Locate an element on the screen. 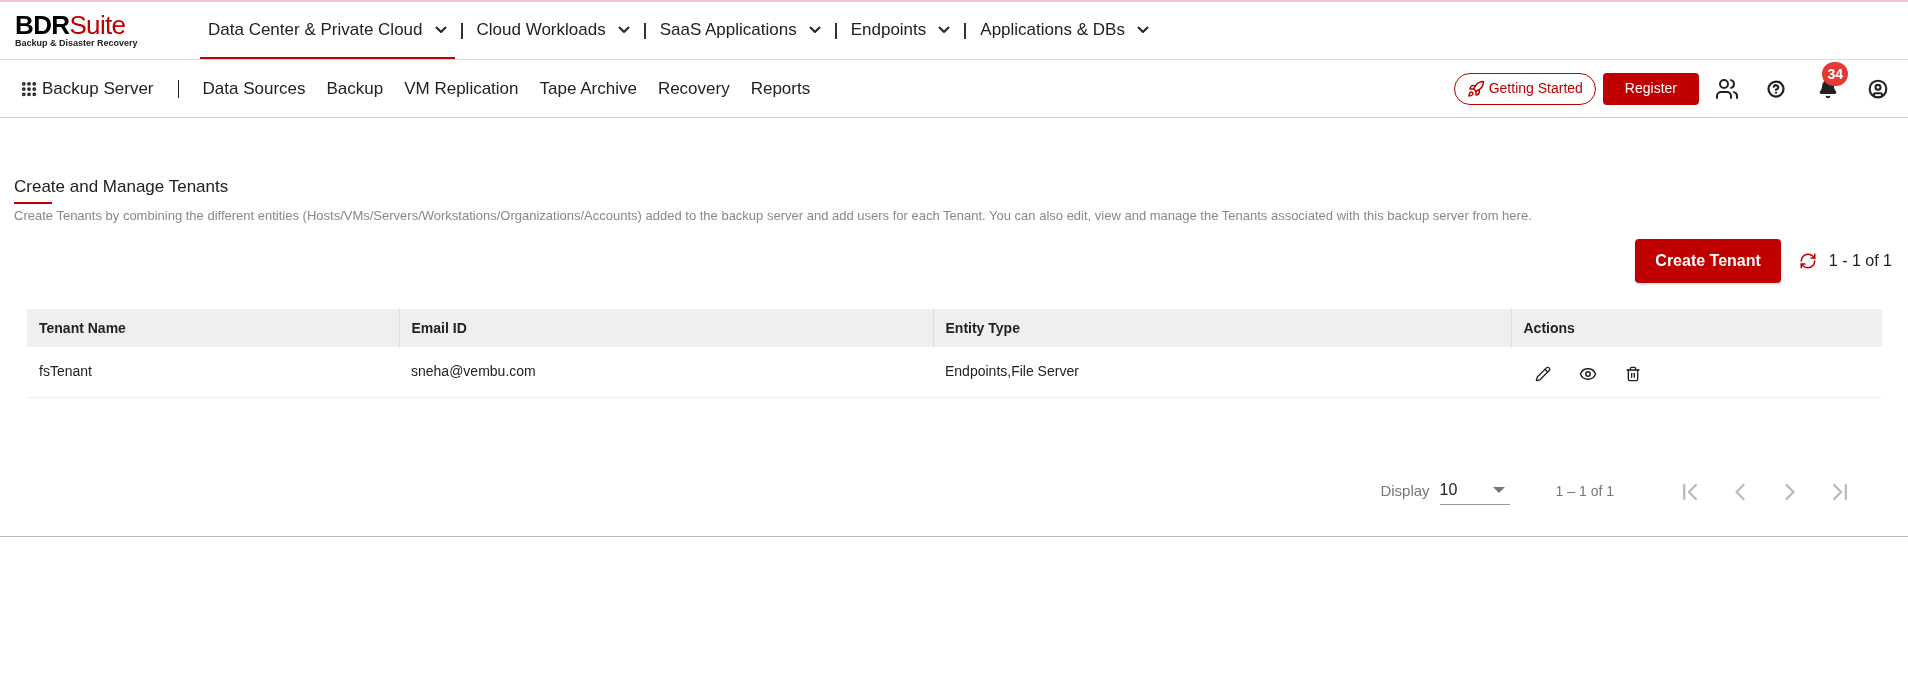 The height and width of the screenshot is (696, 1908). page-range: 1 – 1 of 1 is located at coordinates (1584, 491).